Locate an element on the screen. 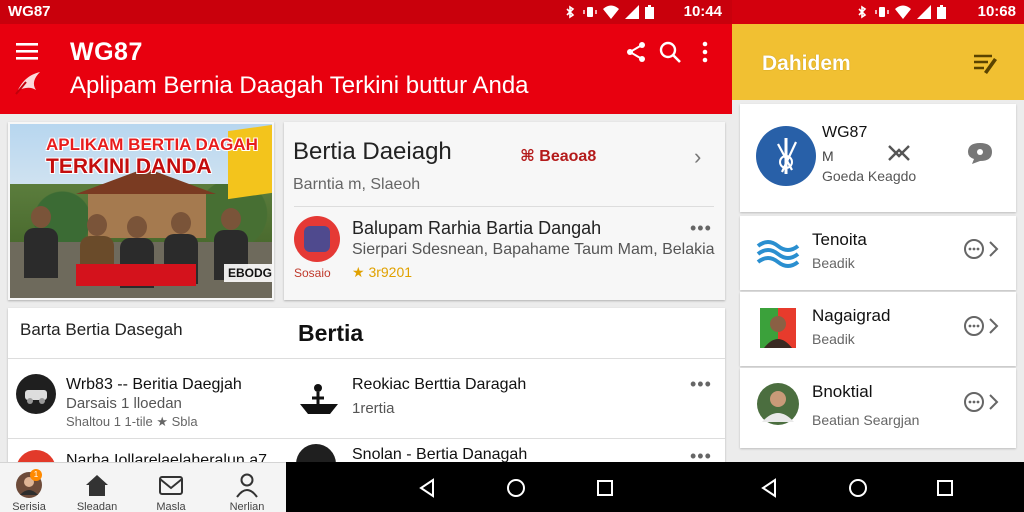 Image resolution: width=1024 pixels, height=512 pixels. status-bar: 10:68 is located at coordinates (878, 12).